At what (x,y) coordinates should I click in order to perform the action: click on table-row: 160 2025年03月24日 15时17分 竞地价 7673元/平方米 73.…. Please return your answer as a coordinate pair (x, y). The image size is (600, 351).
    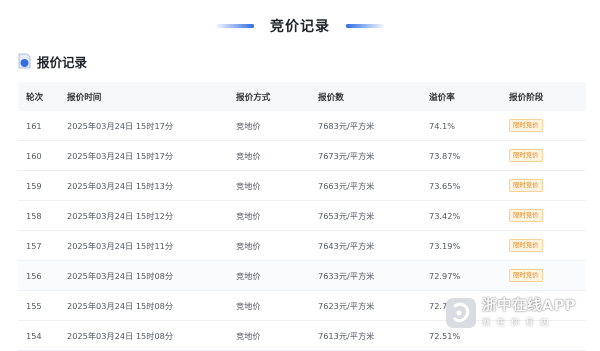
    Looking at the image, I should click on (302, 156).